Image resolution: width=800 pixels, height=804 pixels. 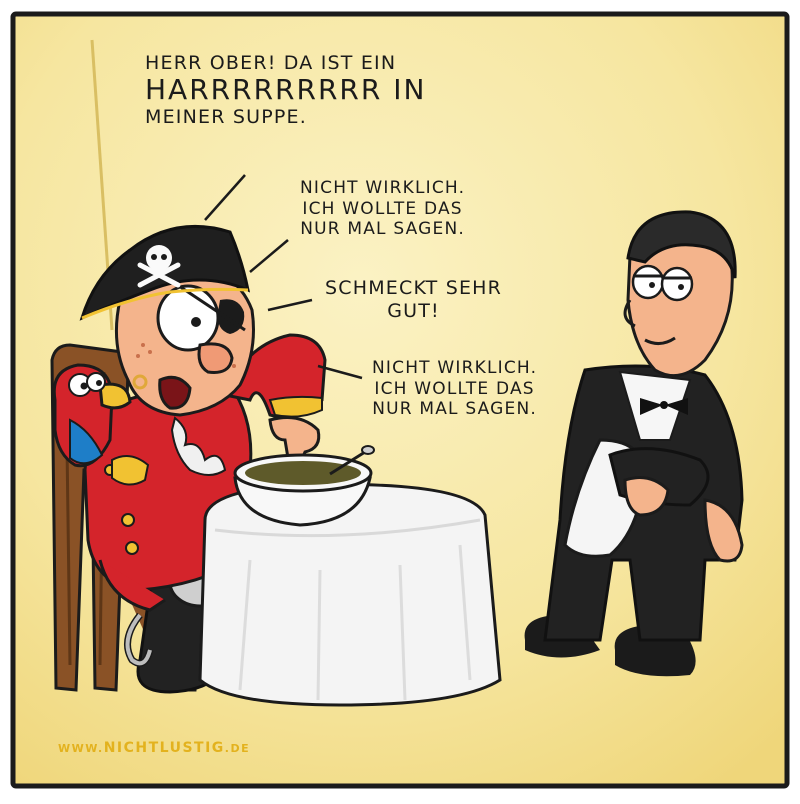 What do you see at coordinates (413, 311) in the screenshot?
I see `speech-line: gut!` at bounding box center [413, 311].